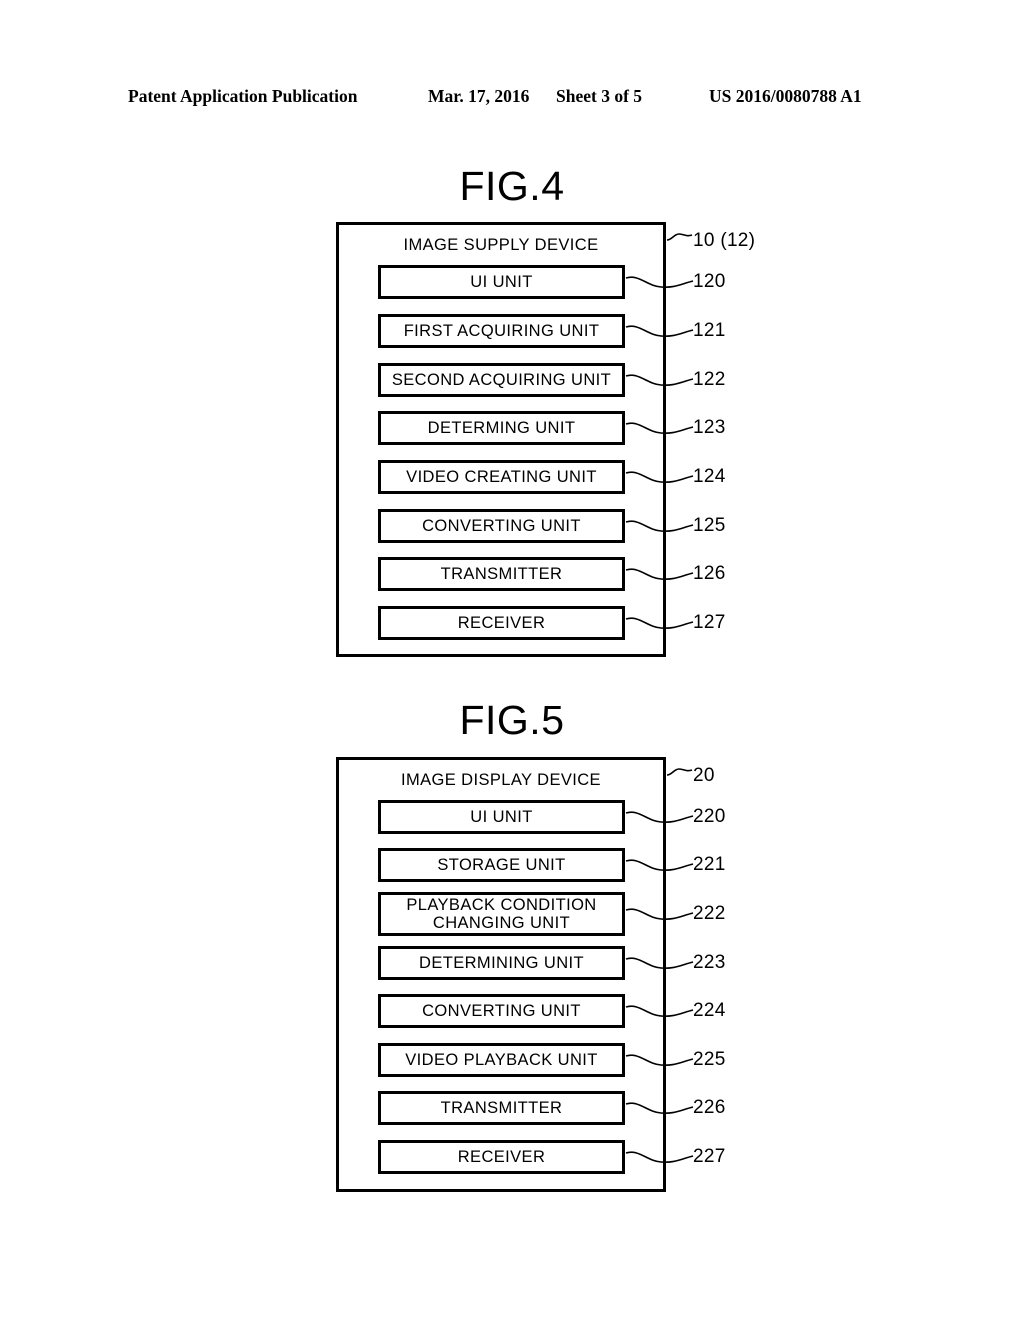  What do you see at coordinates (512, 720) in the screenshot?
I see `figure-5-title: FIG.5` at bounding box center [512, 720].